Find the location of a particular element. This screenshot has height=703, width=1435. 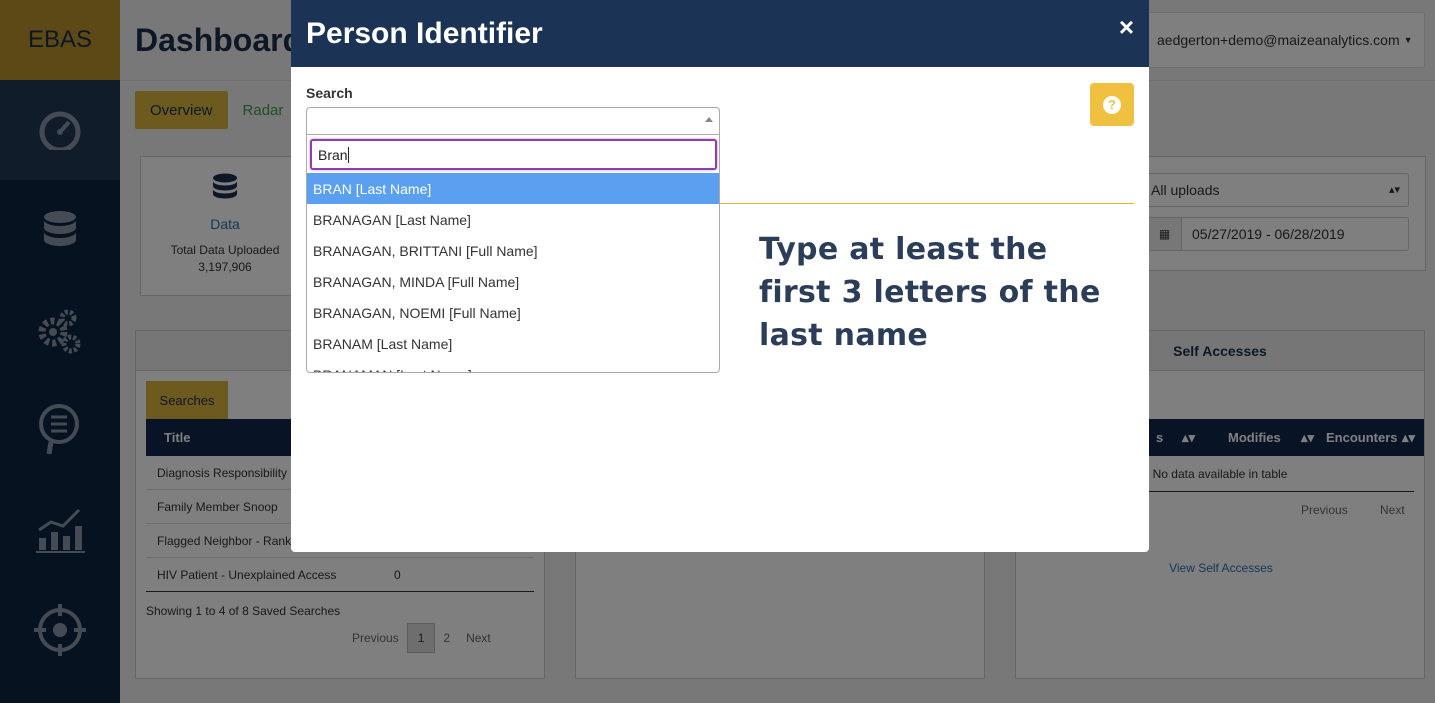

search-input: Bran is located at coordinates (513, 154).